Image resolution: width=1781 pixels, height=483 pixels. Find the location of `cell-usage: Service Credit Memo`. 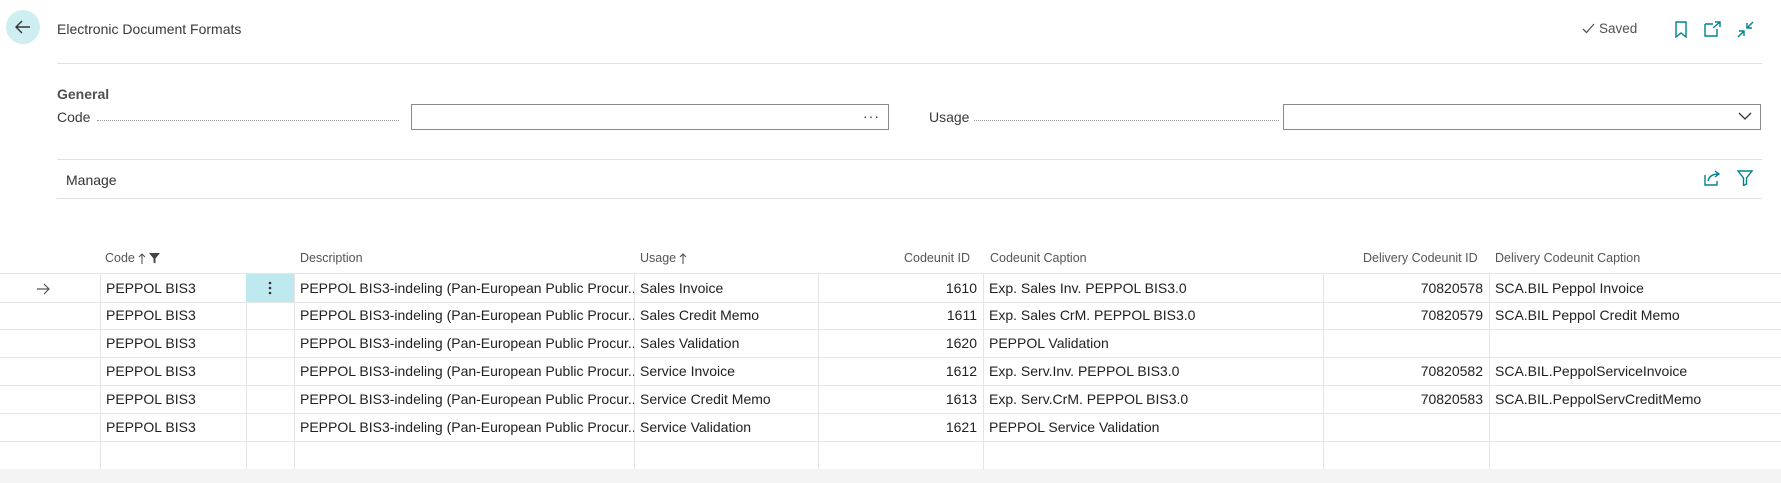

cell-usage: Service Credit Memo is located at coordinates (705, 399).